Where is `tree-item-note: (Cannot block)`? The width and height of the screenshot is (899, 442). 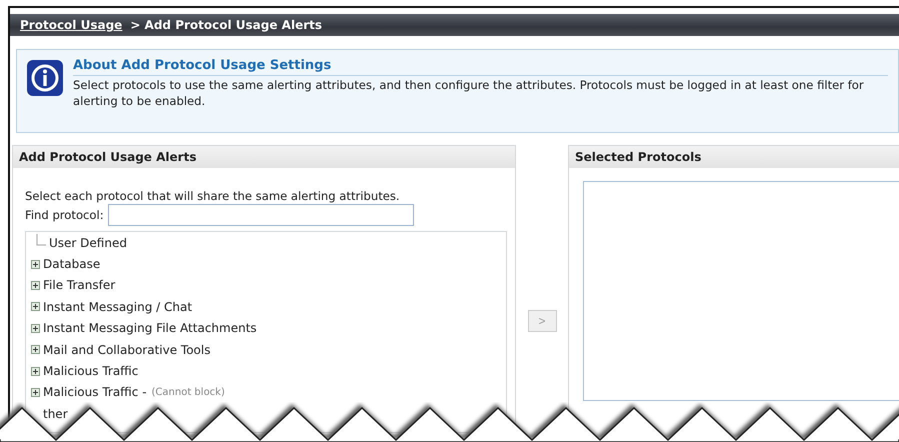 tree-item-note: (Cannot block) is located at coordinates (188, 392).